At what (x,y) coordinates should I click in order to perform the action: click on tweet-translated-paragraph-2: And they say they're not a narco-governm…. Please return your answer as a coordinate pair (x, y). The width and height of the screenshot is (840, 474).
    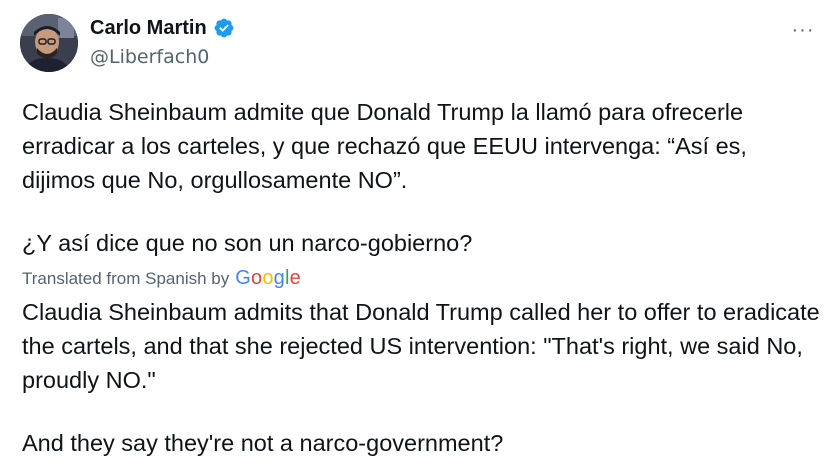
    Looking at the image, I should click on (263, 443).